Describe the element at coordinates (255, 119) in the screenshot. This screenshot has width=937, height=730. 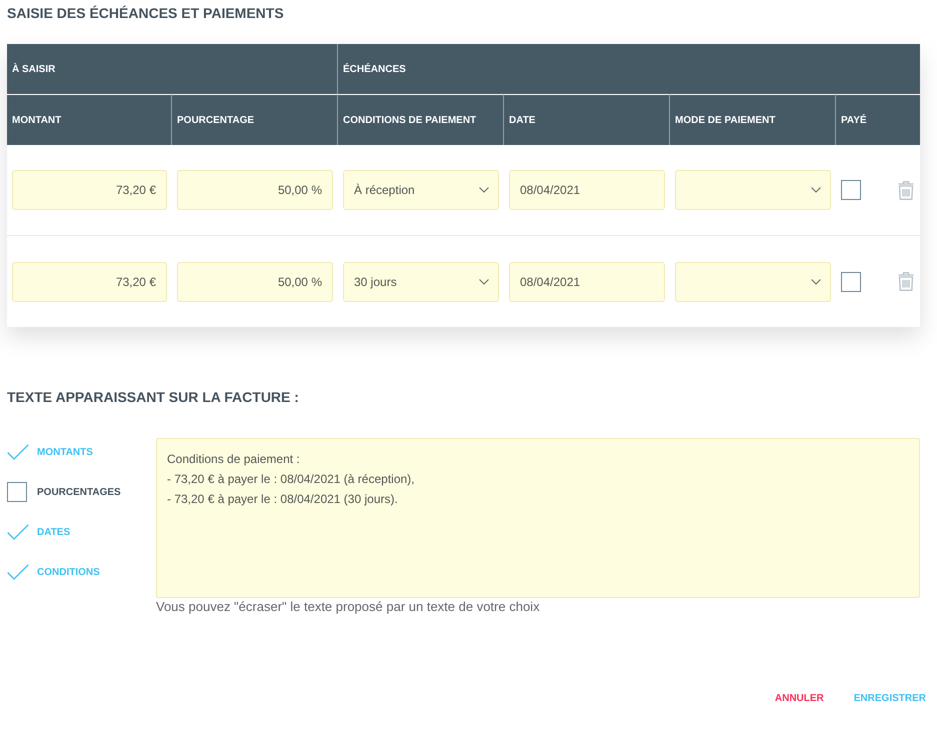
I see `column-header: POURCENTAGE` at that location.